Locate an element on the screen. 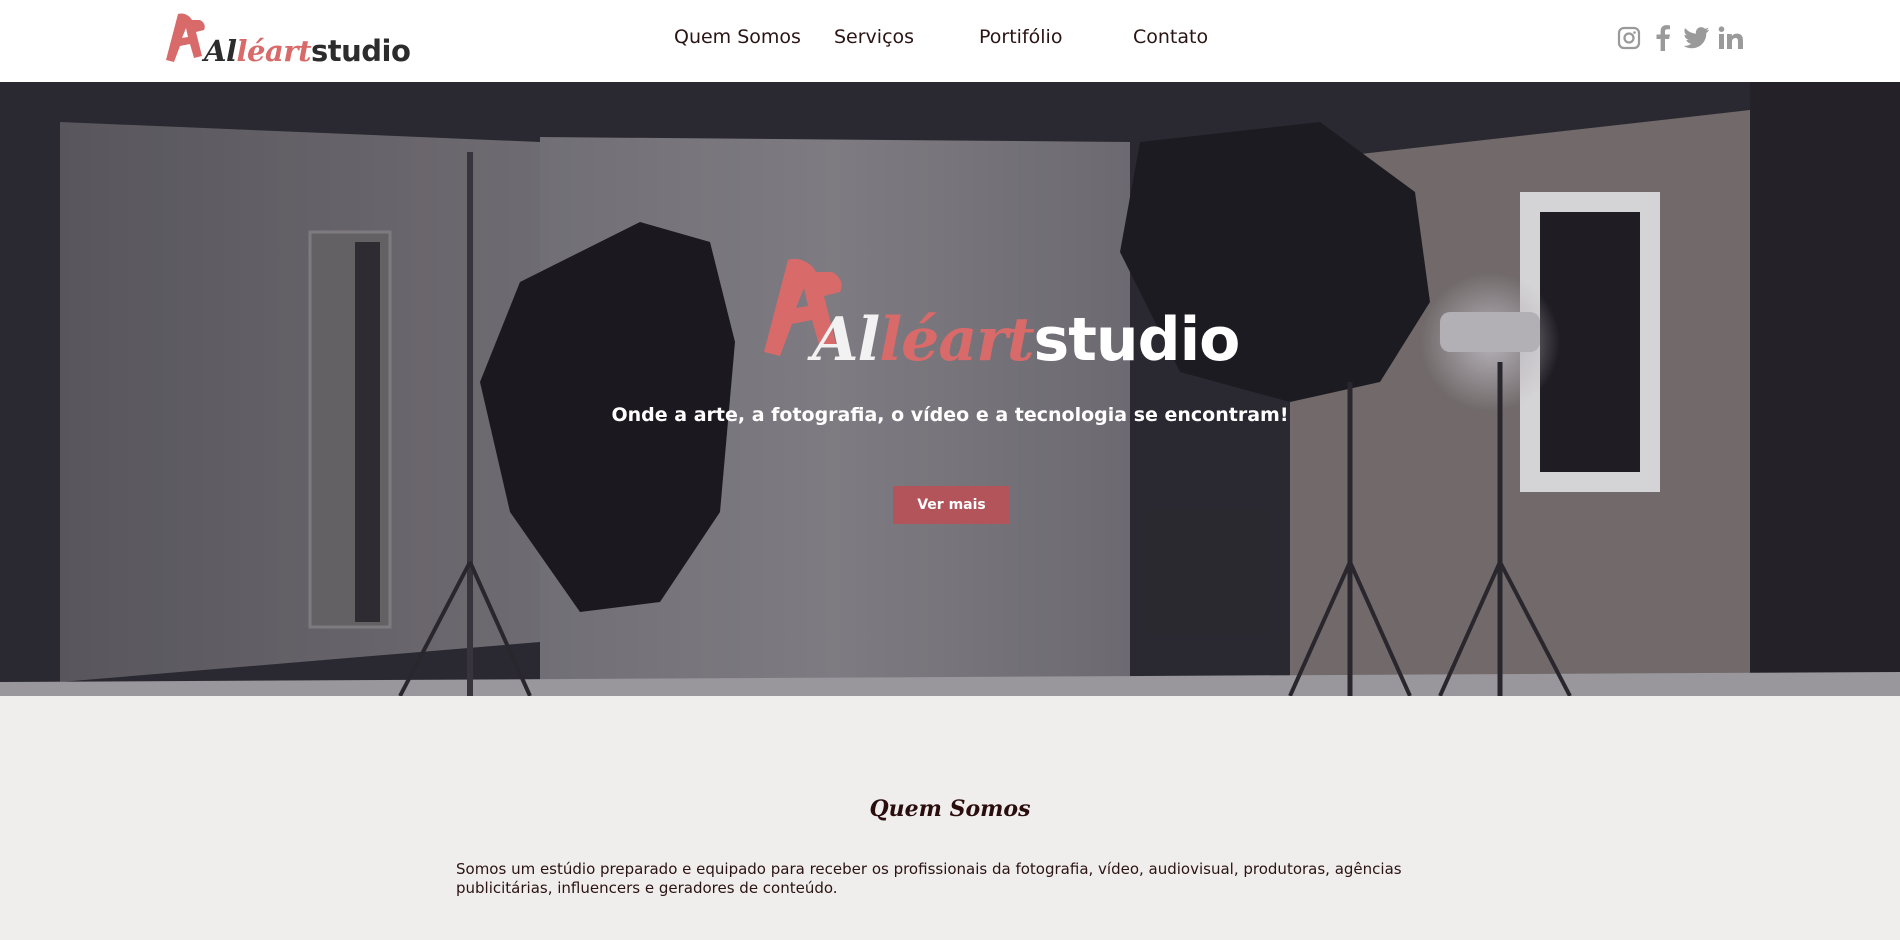 This screenshot has height=940, width=1900. hero-logo-text: Alléartstudio is located at coordinates (1026, 340).